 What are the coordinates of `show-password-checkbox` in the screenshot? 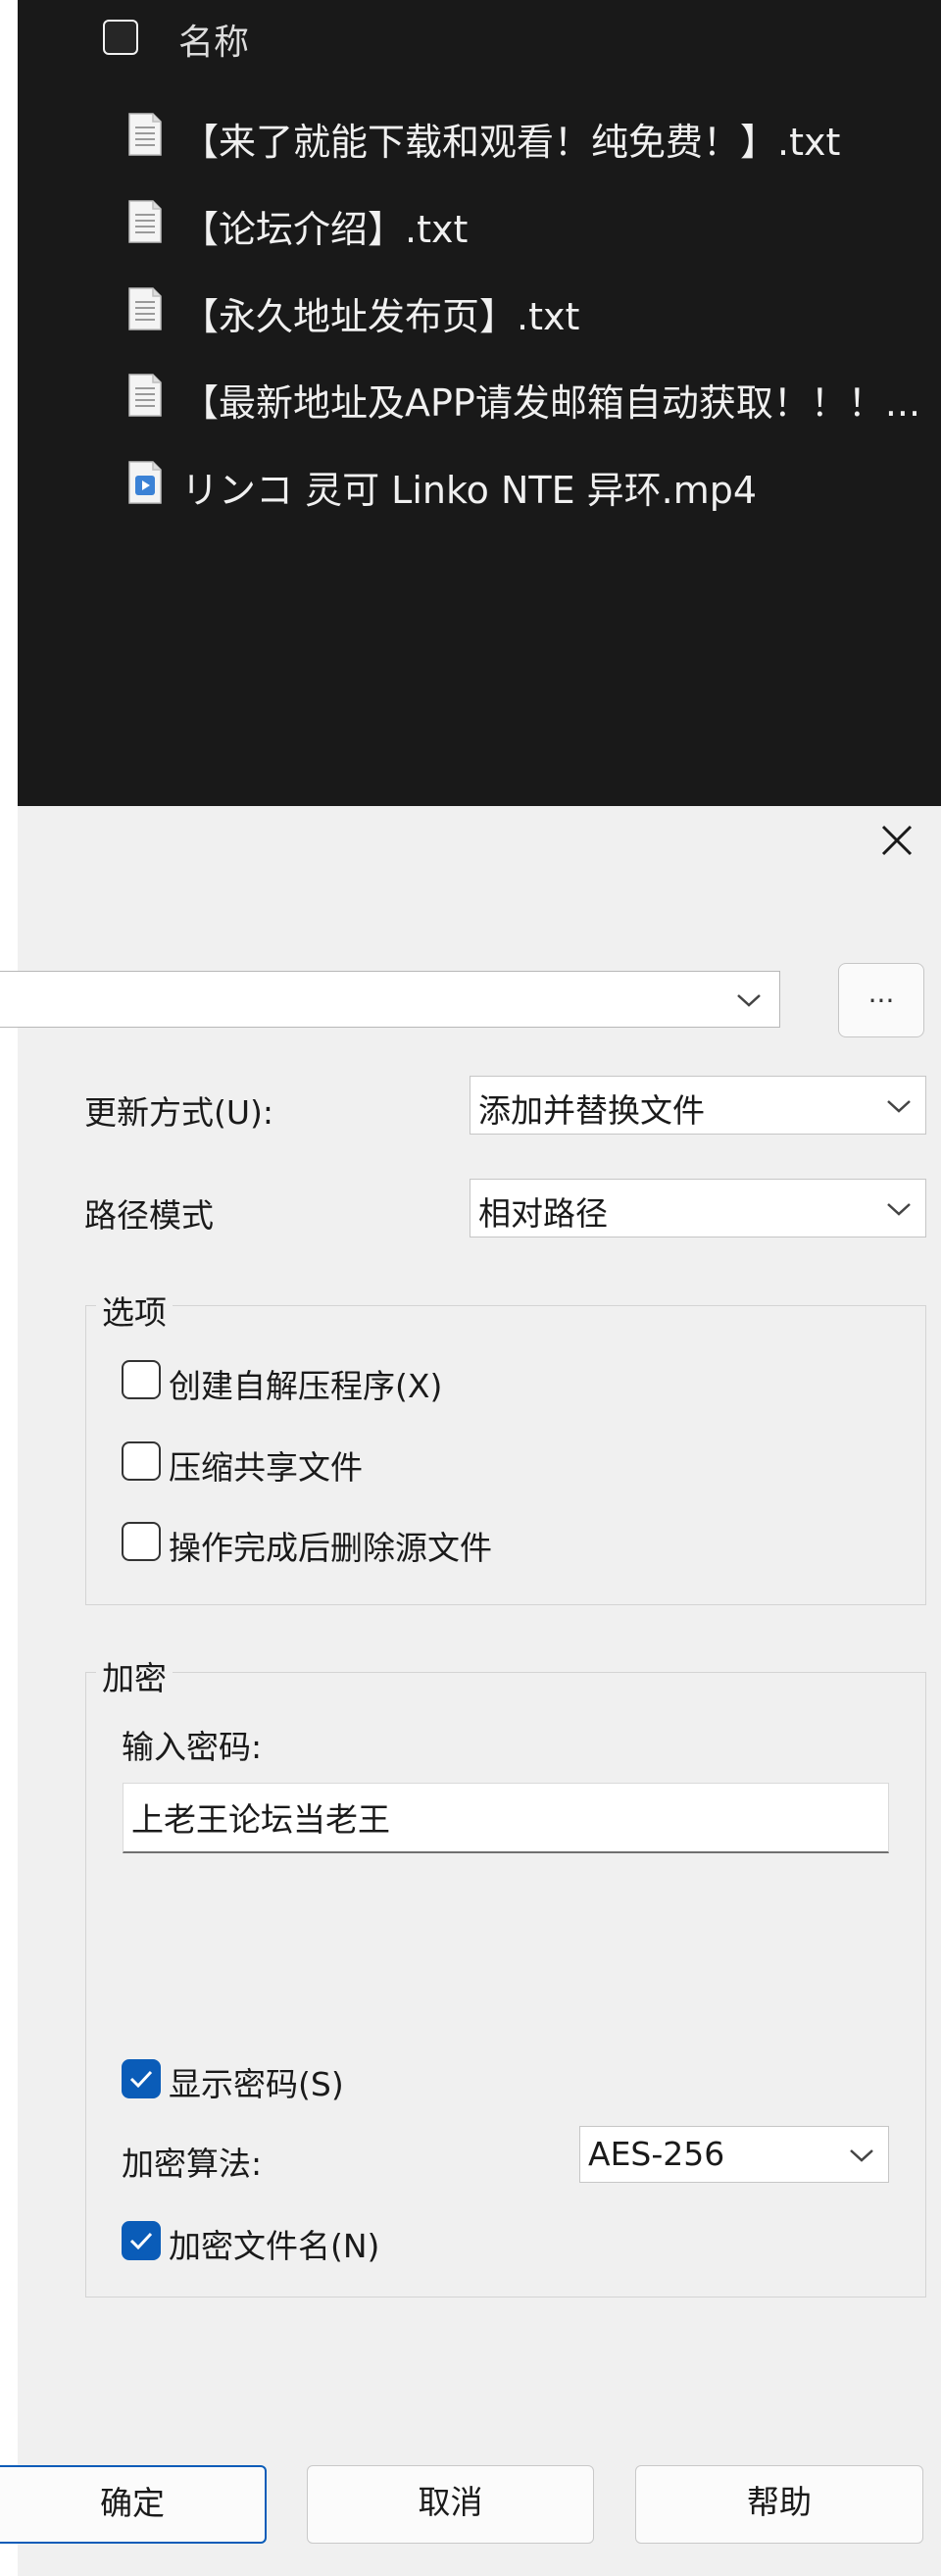 It's located at (141, 2079).